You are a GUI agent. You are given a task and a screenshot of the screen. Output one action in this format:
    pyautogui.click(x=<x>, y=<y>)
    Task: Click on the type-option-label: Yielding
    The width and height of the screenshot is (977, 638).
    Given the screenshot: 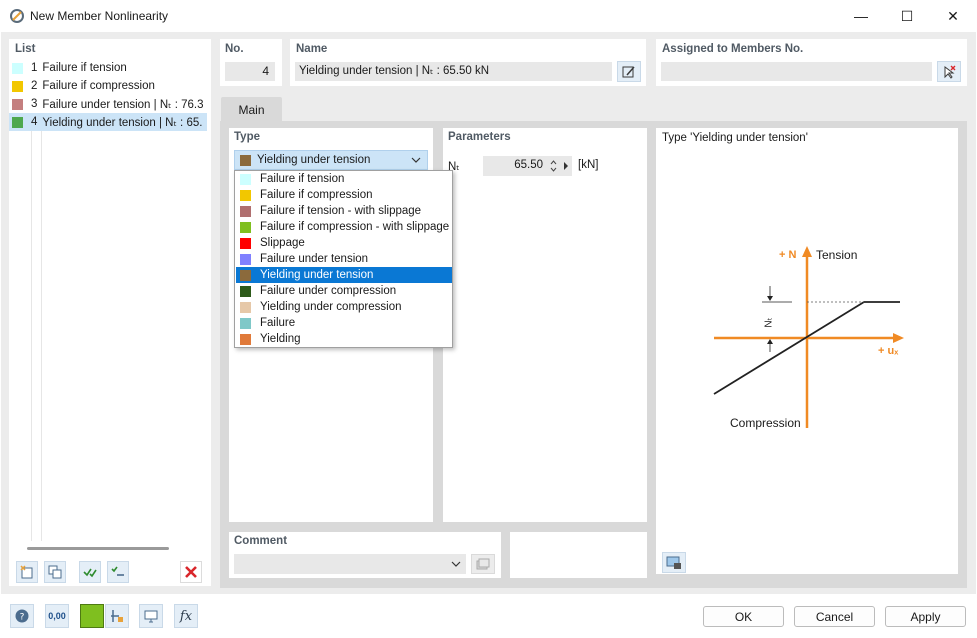 What is the action you would take?
    pyautogui.click(x=280, y=339)
    